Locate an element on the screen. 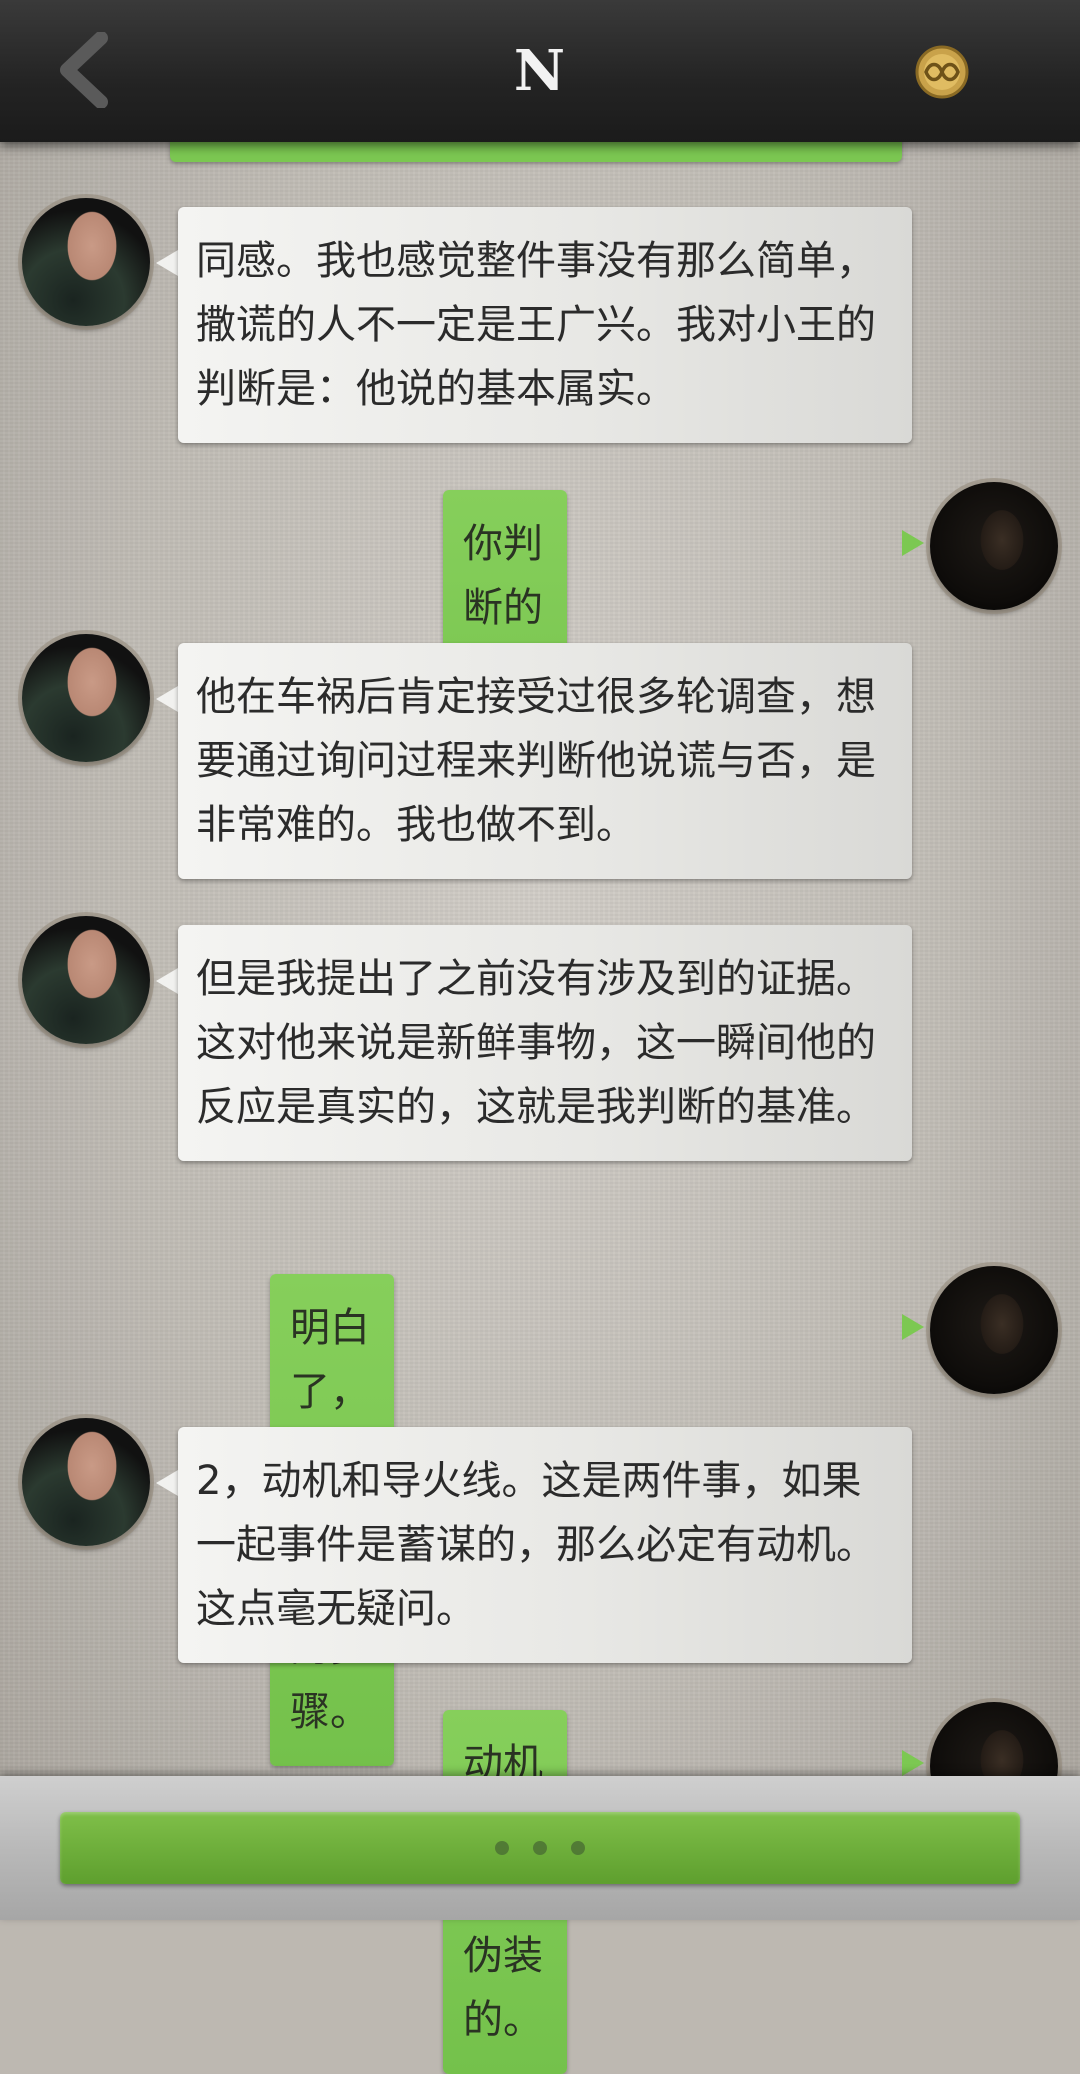 The image size is (1080, 2074). infinity-coin-button is located at coordinates (942, 72).